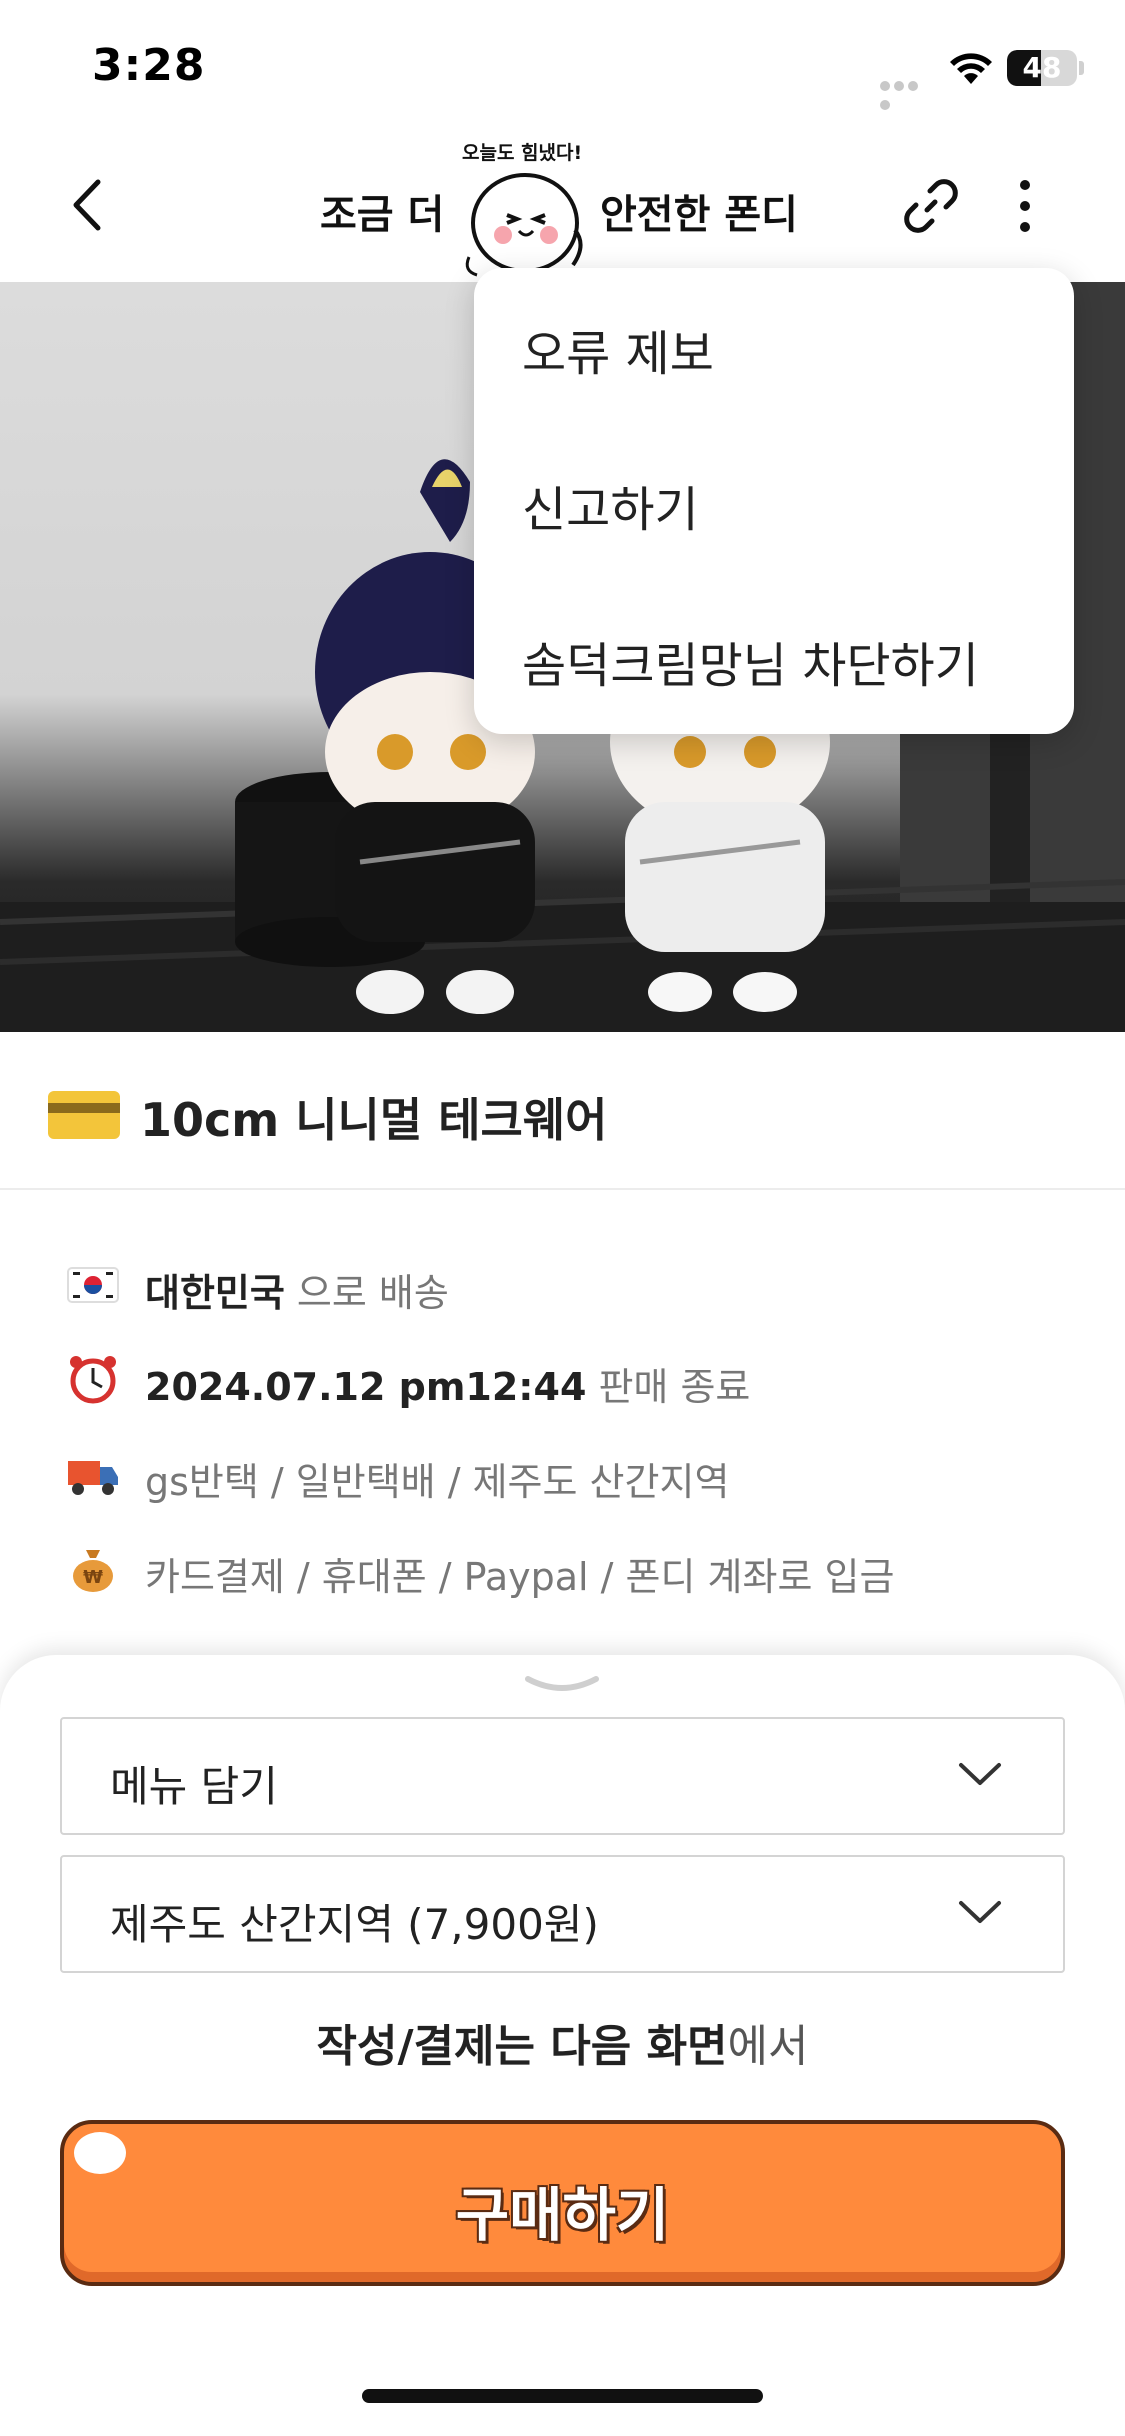  I want to click on home-indicator, so click(562, 2396).